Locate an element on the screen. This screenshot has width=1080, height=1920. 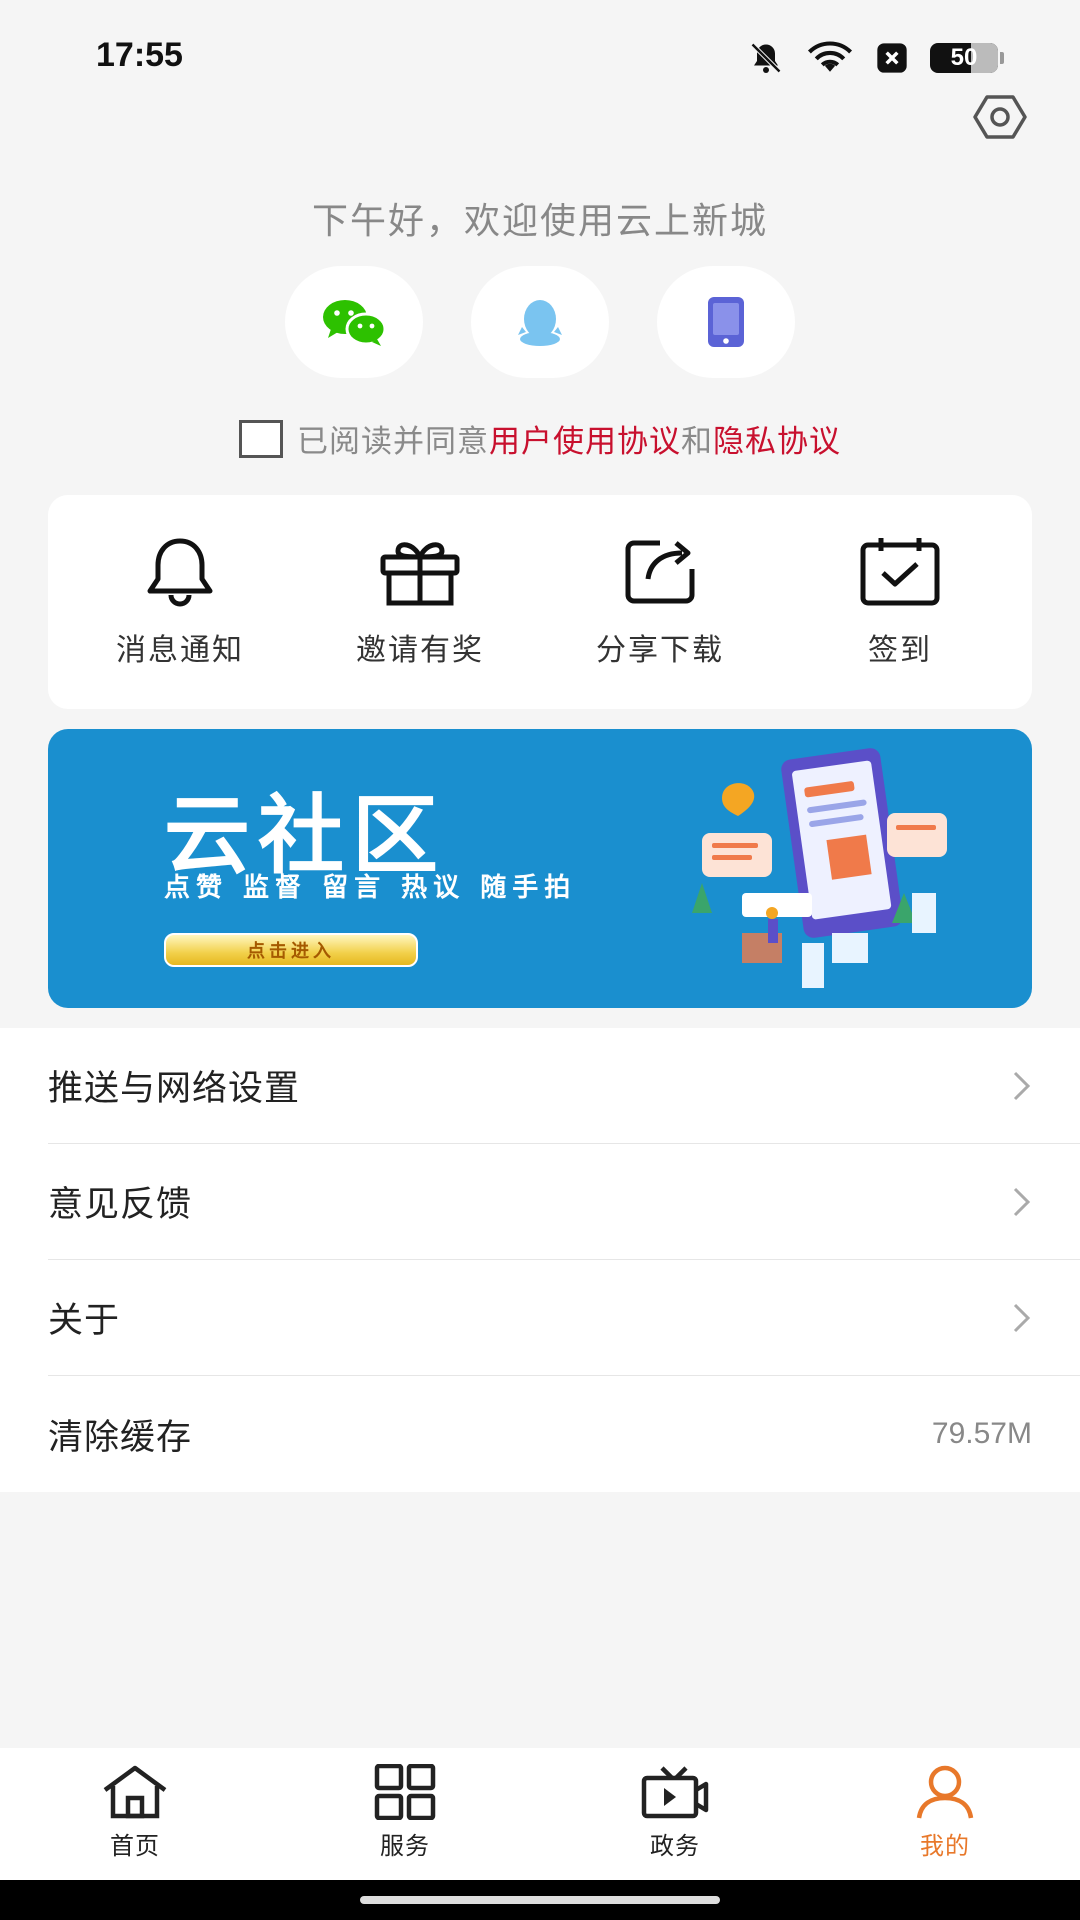
phone-icon is located at coordinates (726, 322).